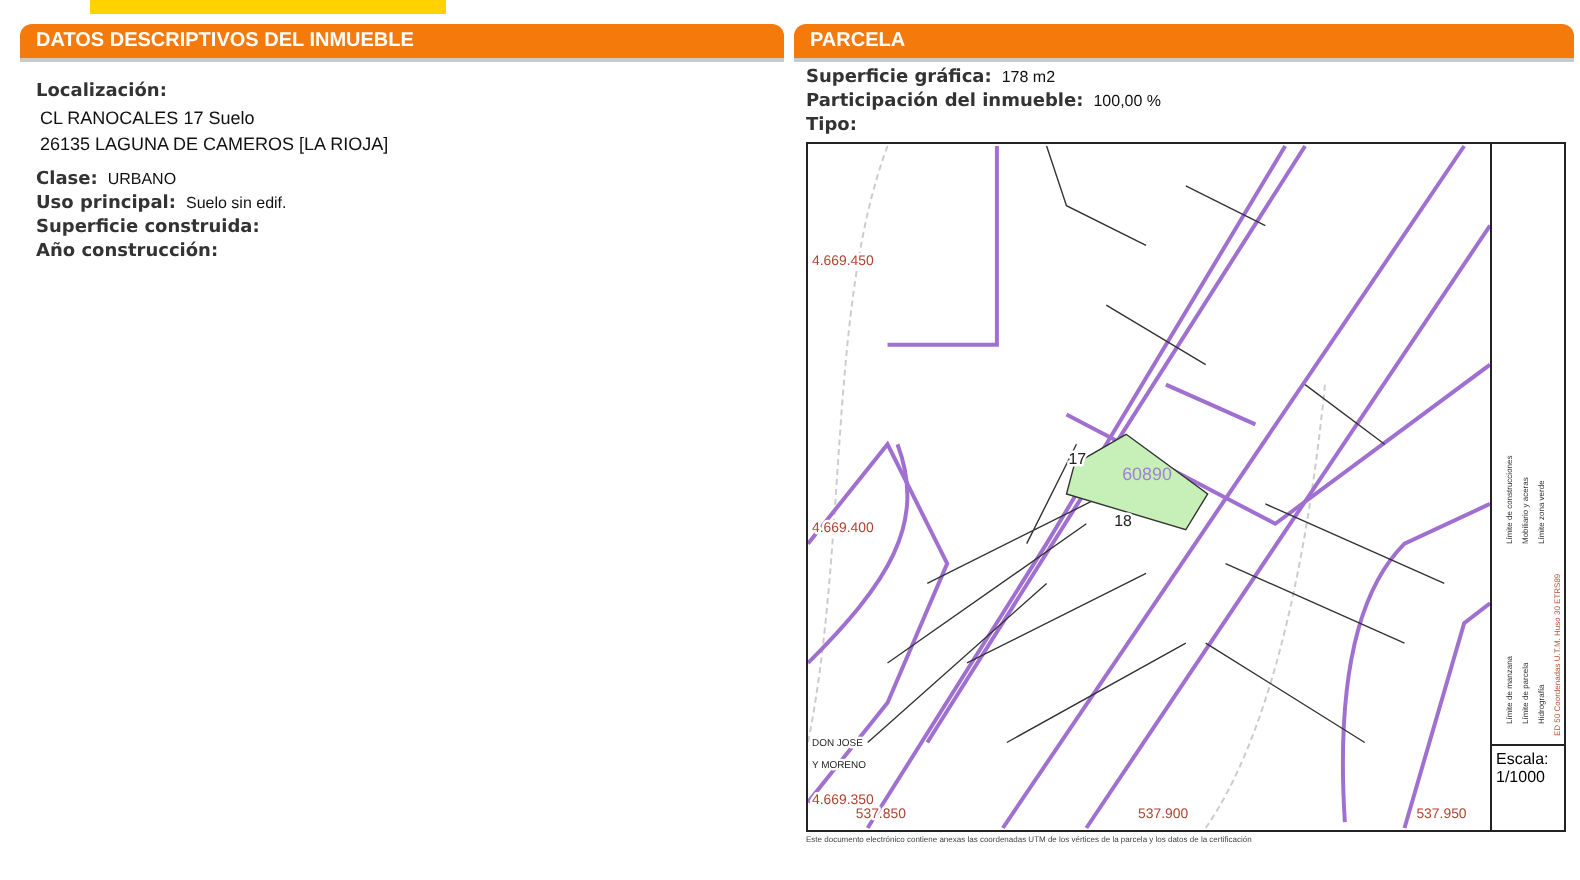 The height and width of the screenshot is (880, 1580). I want to click on section-header: DATOS DESCRIPTIVOS DEL INMUEBLE, so click(402, 43).